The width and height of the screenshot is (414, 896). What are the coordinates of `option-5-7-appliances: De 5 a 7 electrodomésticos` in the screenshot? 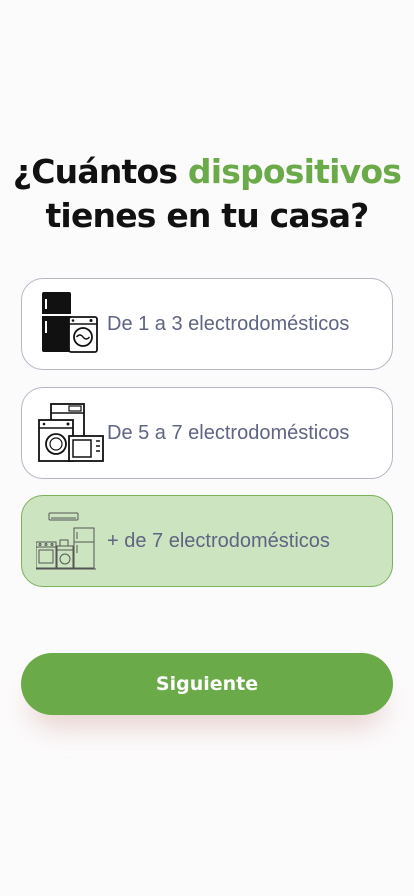 It's located at (207, 433).